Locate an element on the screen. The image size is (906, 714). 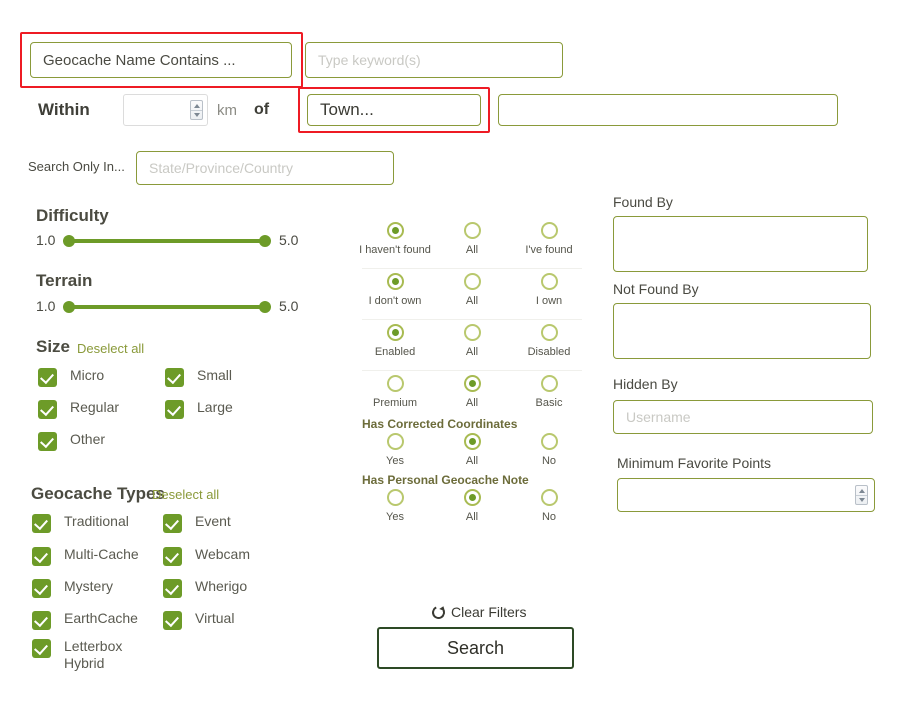
type-item-earthcache: EarthCache is located at coordinates (85, 620).